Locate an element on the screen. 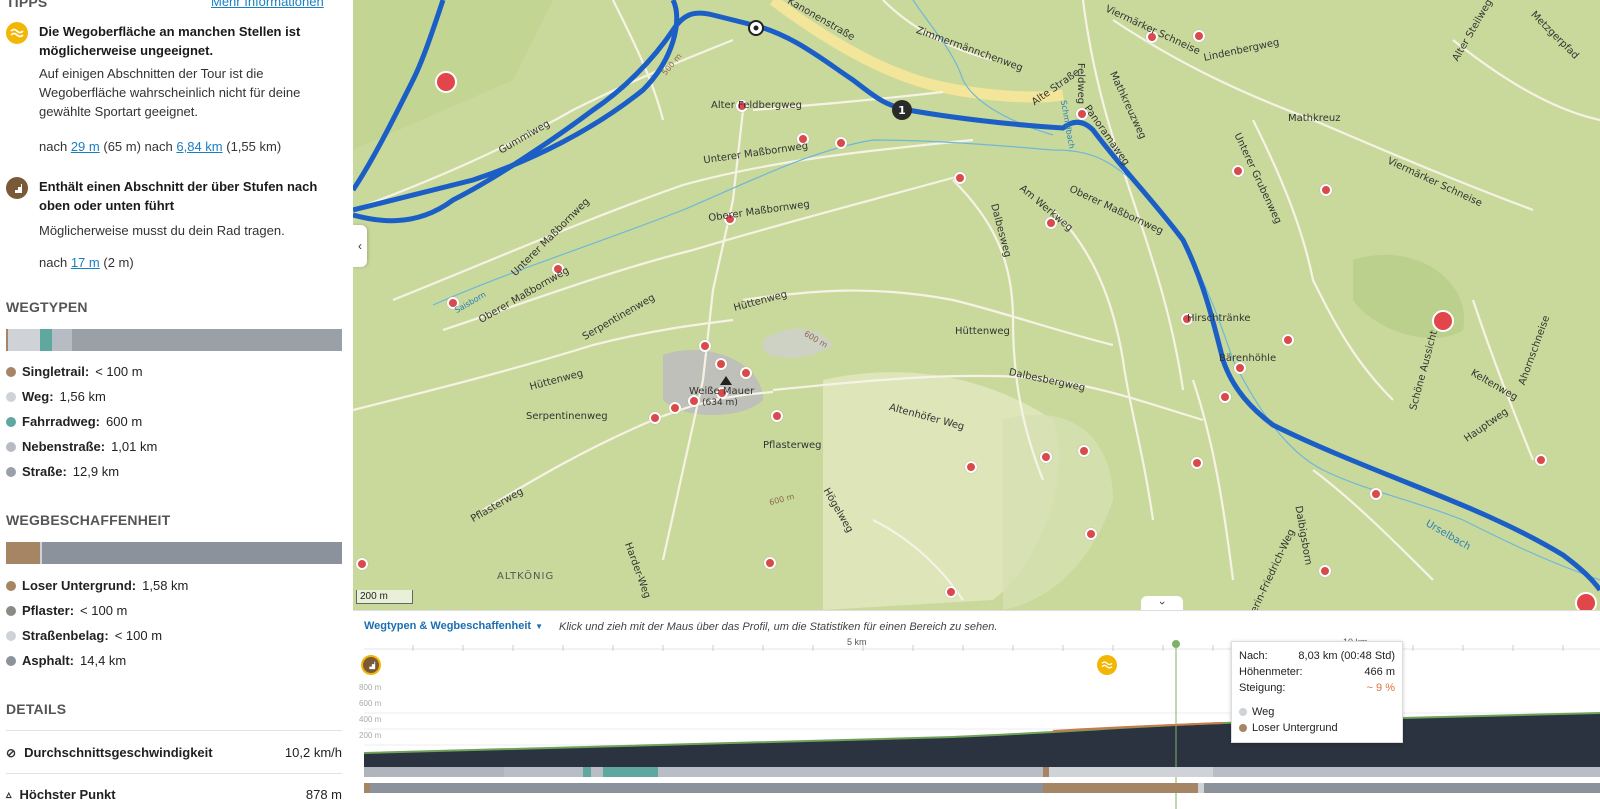 The image size is (1600, 809). wegtyp-value: 12,9 km is located at coordinates (96, 471).